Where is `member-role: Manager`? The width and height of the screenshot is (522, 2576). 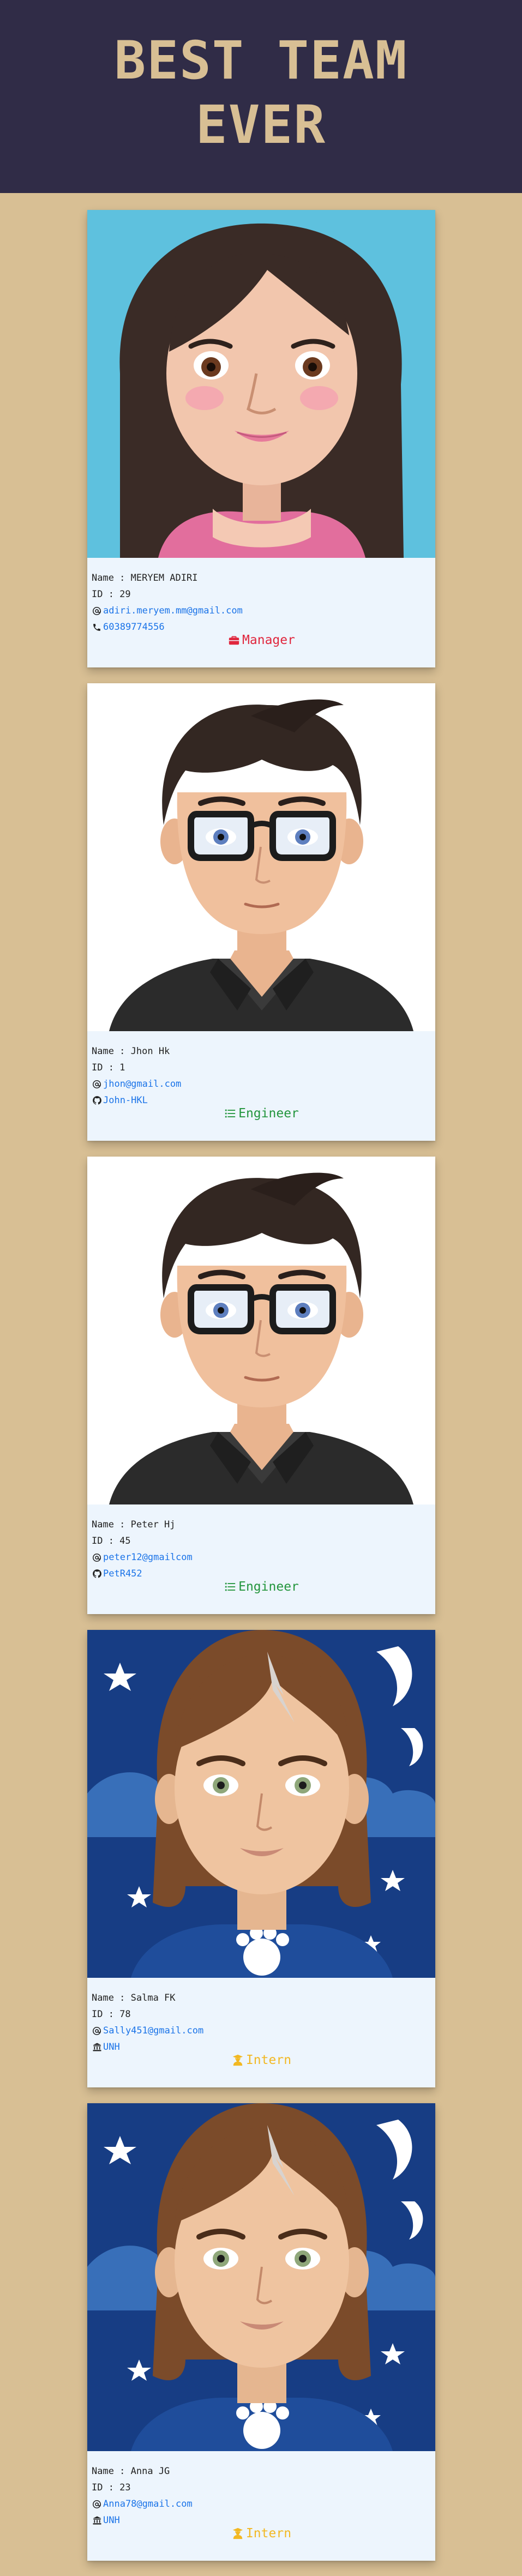
member-role: Manager is located at coordinates (261, 640).